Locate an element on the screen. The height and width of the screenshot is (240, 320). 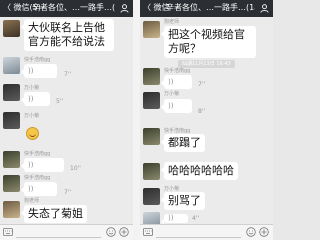
message-bubble: 别骂了 is located at coordinates (183, 201).